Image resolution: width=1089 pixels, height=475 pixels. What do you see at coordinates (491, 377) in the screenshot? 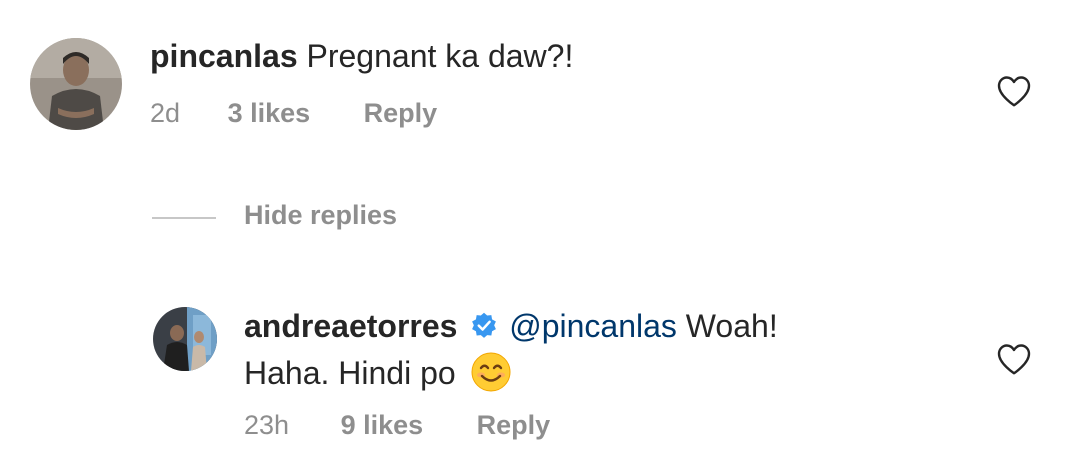
I see `smiling-face-emoji` at bounding box center [491, 377].